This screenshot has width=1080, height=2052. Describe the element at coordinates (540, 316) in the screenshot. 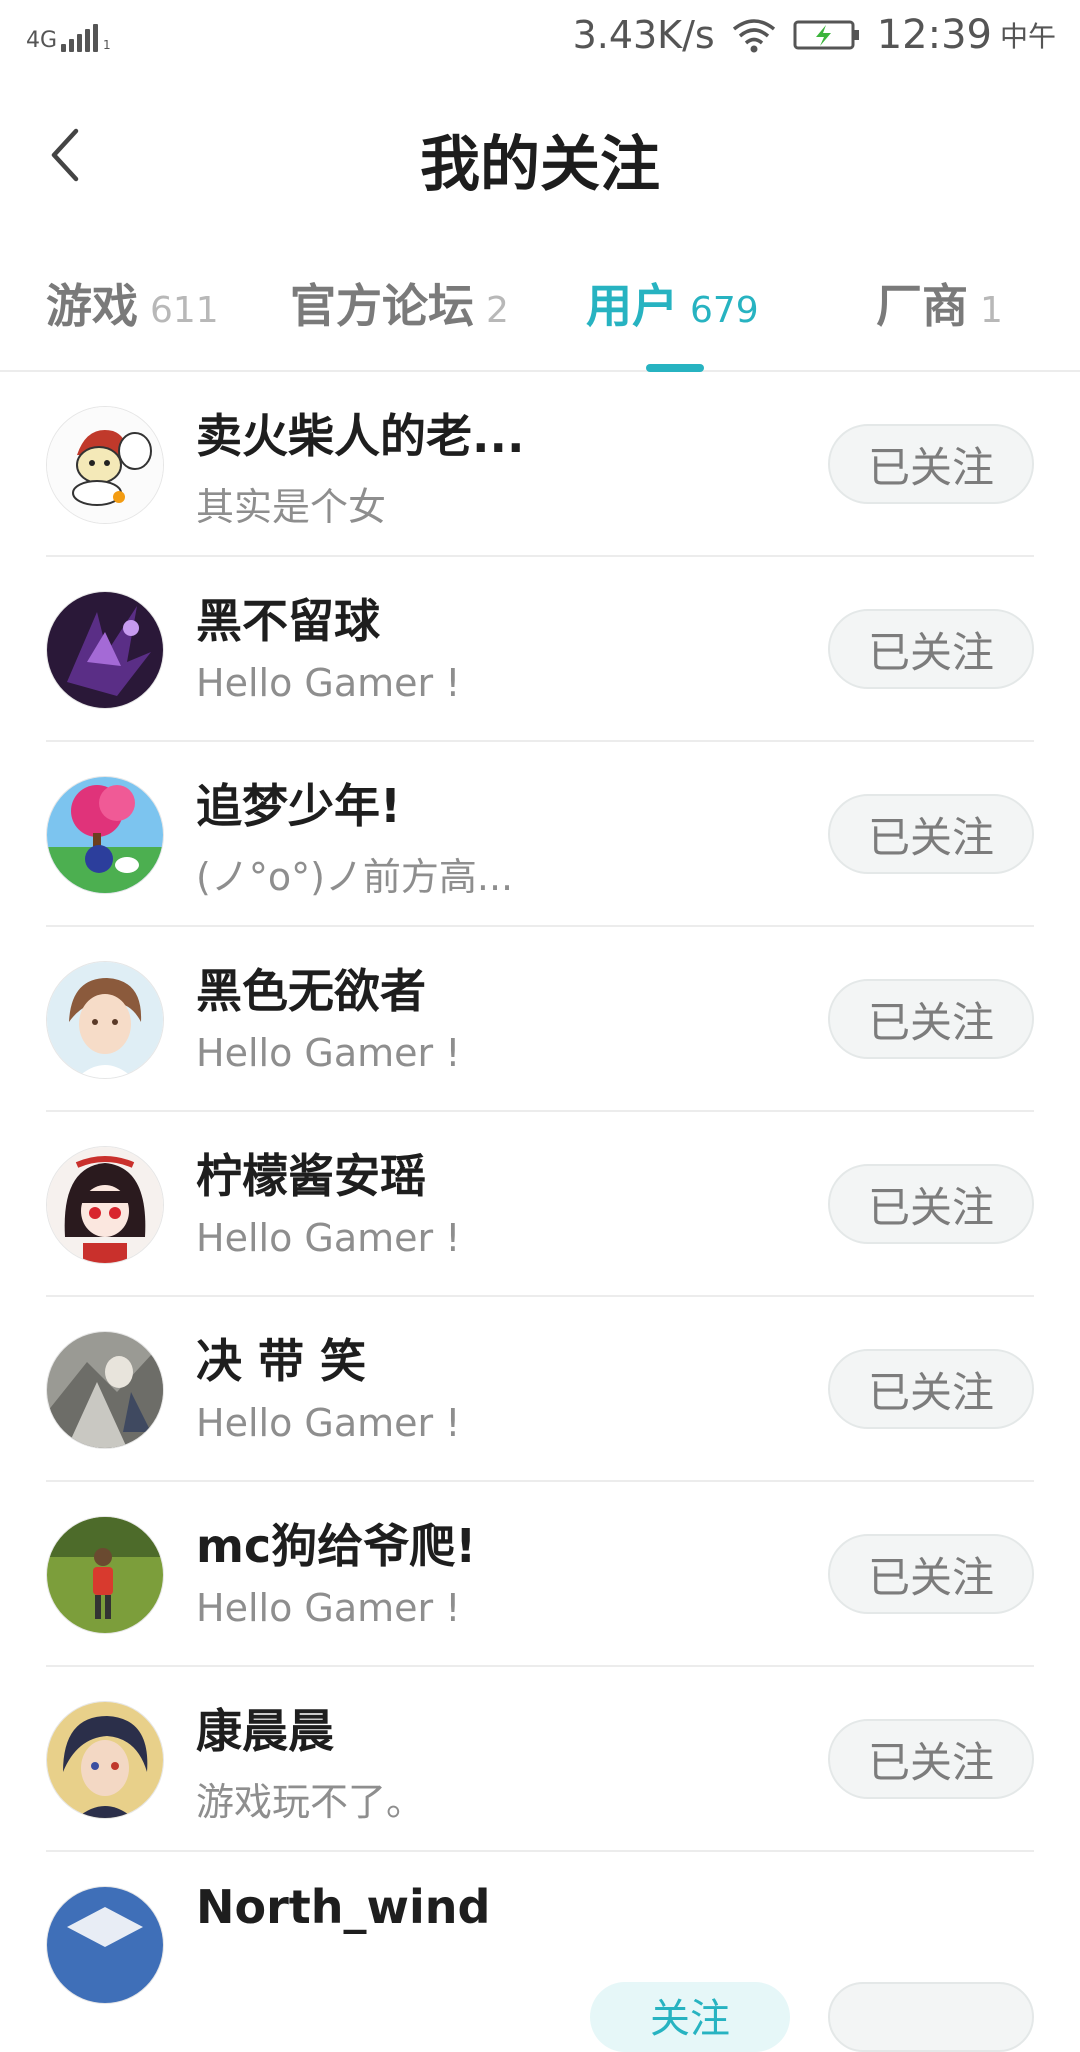

I see `tab-bar: 游戏 611 官方论坛 2 用户 679 厂商 1` at that location.